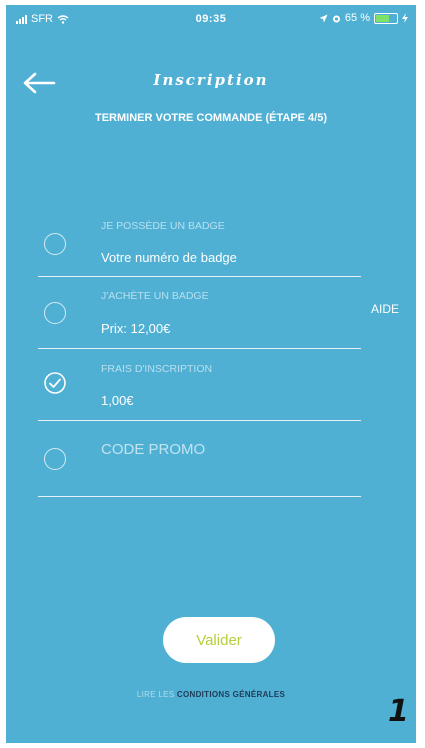 Image resolution: width=425 pixels, height=748 pixels. Describe the element at coordinates (169, 257) in the screenshot. I see `badge-number-field: Votre numéro de badge` at that location.